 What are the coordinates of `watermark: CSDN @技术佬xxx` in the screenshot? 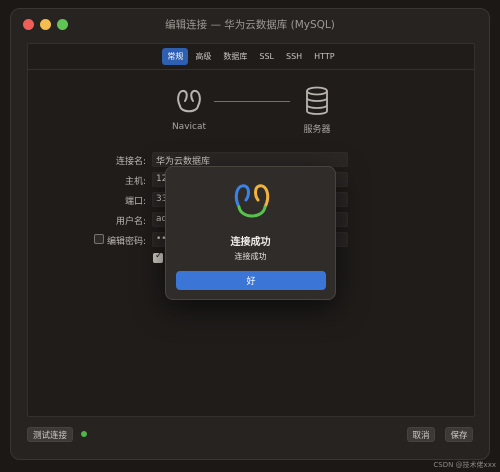 It's located at (464, 465).